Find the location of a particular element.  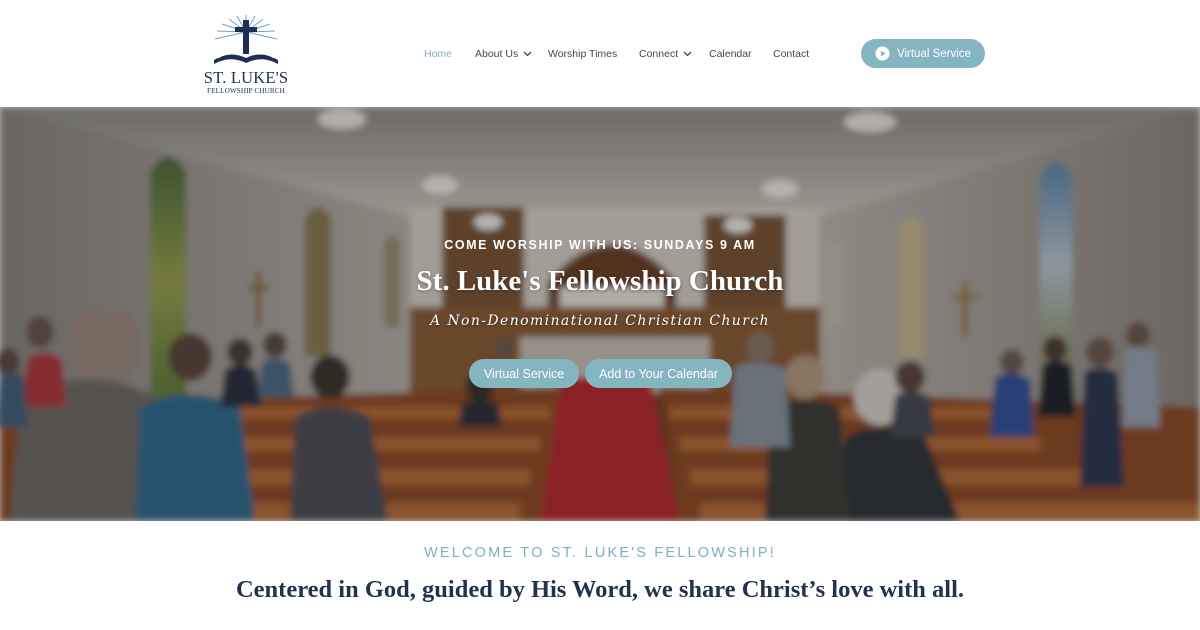

nav-contact: Contact is located at coordinates (791, 54).